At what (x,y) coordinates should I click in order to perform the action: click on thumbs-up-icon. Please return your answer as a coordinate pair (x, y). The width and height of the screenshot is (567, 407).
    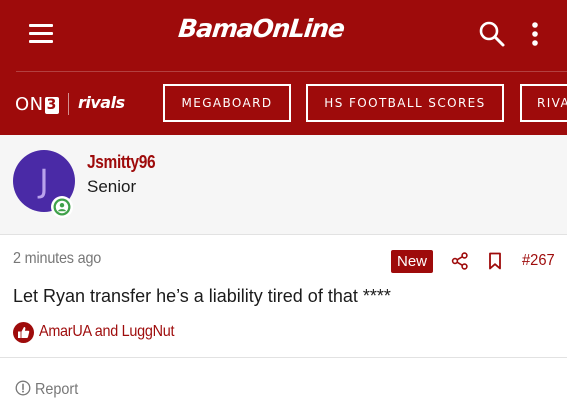
    Looking at the image, I should click on (23, 332).